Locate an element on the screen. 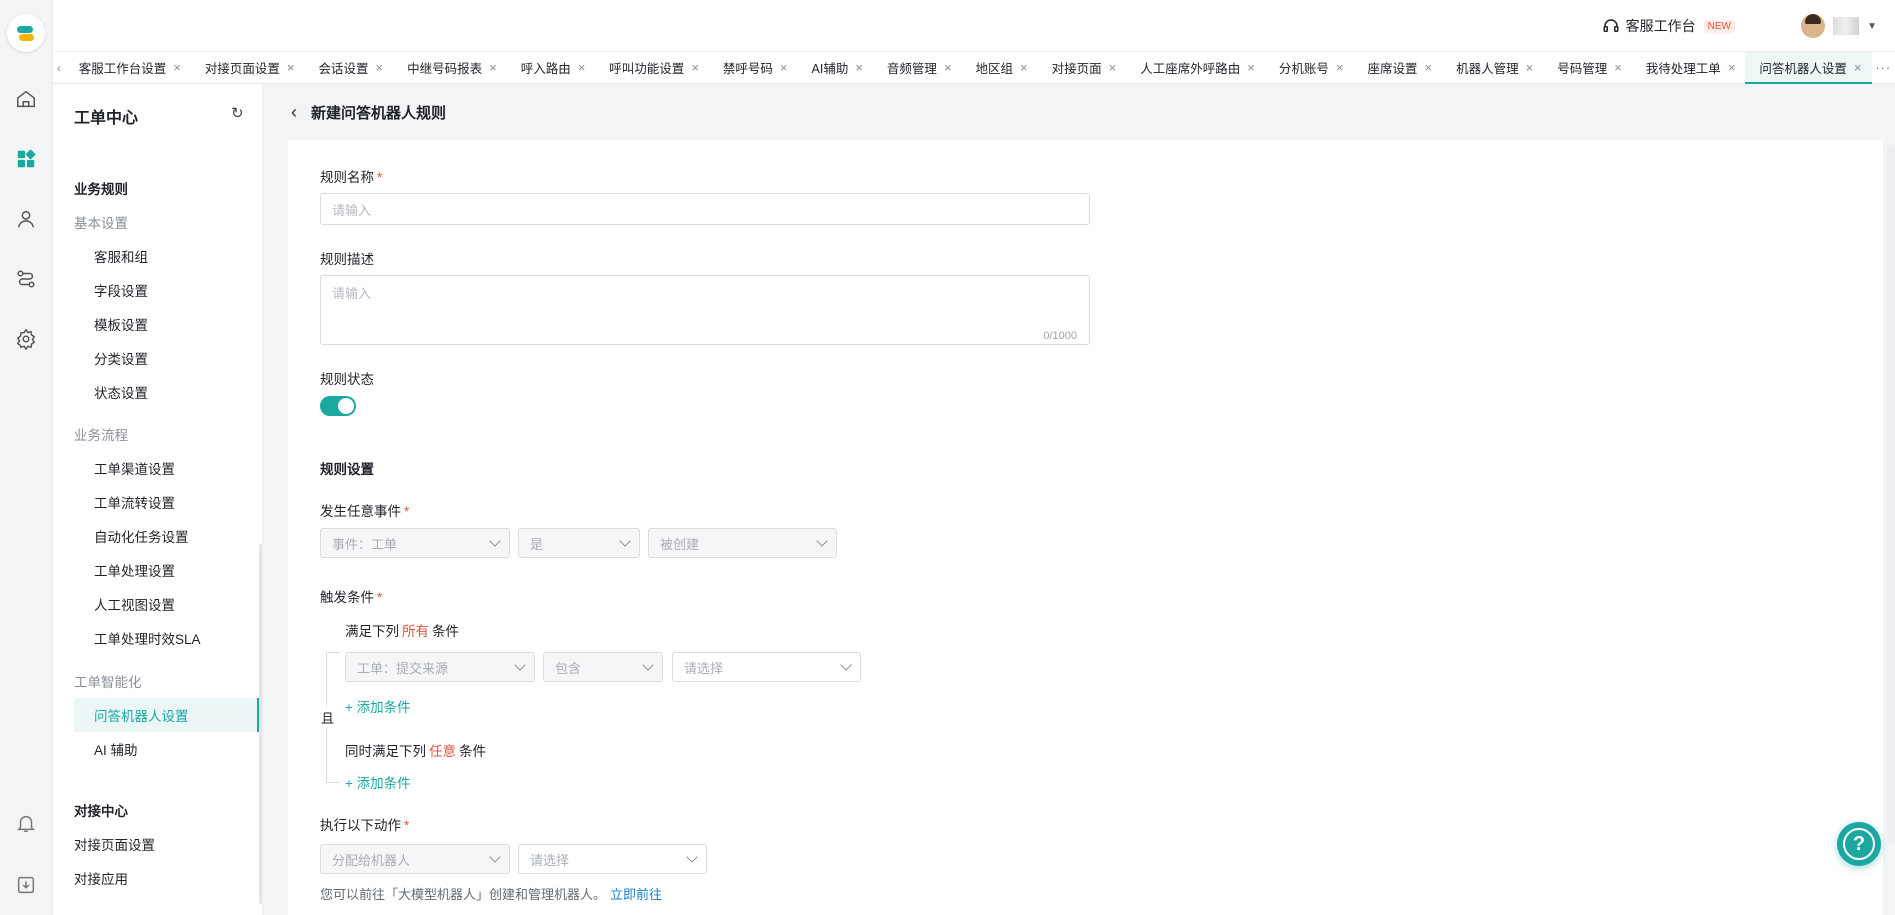  add-condition-any-button: + 添加条件 is located at coordinates (378, 782).